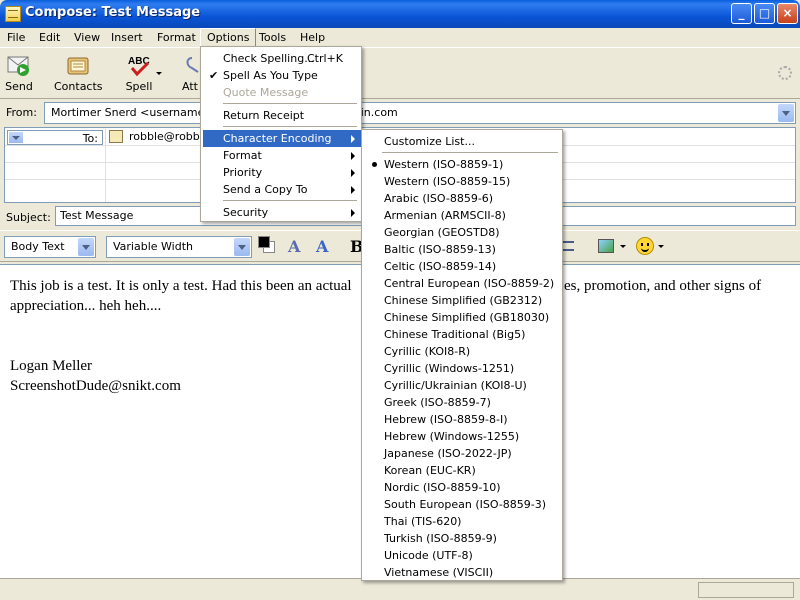 This screenshot has width=800, height=600. I want to click on menu-help: Help, so click(312, 37).